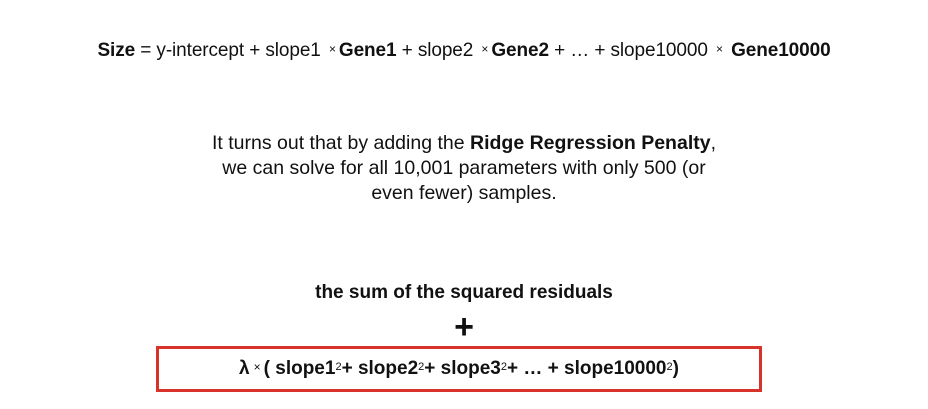 This screenshot has height=409, width=928. I want to click on gene2-term: Gene2, so click(520, 50).